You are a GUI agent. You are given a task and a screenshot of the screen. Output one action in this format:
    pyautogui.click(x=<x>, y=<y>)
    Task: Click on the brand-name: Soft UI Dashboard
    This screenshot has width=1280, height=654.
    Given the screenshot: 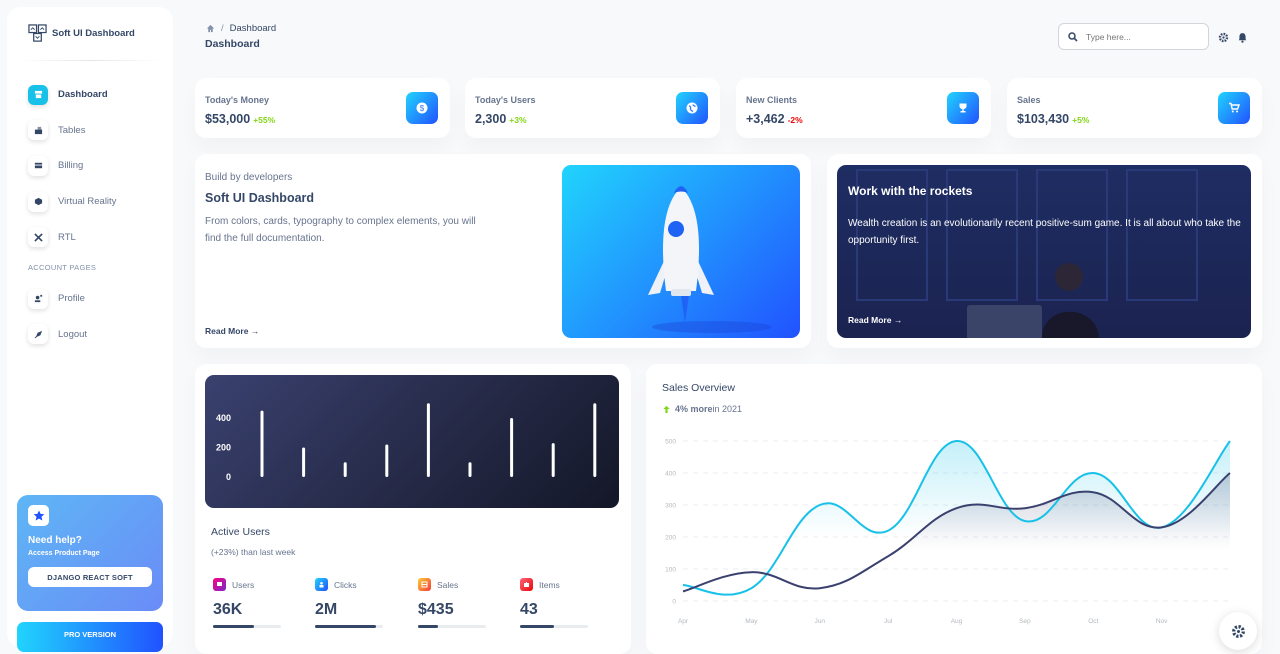 What is the action you would take?
    pyautogui.click(x=93, y=33)
    